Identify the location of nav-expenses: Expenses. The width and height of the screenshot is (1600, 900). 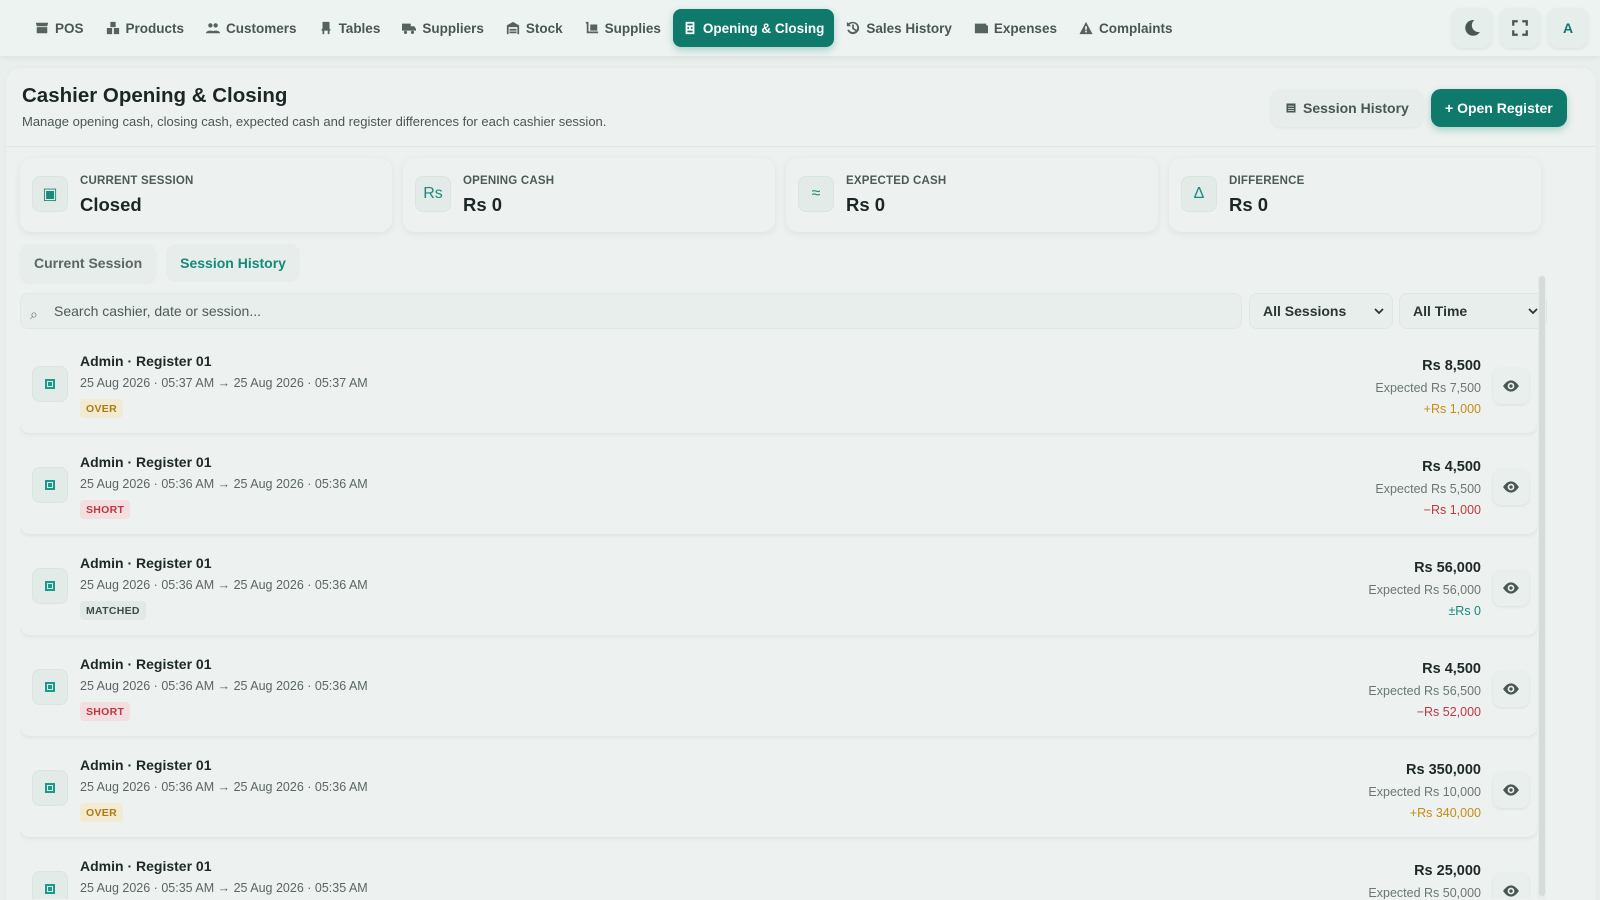
(1015, 28).